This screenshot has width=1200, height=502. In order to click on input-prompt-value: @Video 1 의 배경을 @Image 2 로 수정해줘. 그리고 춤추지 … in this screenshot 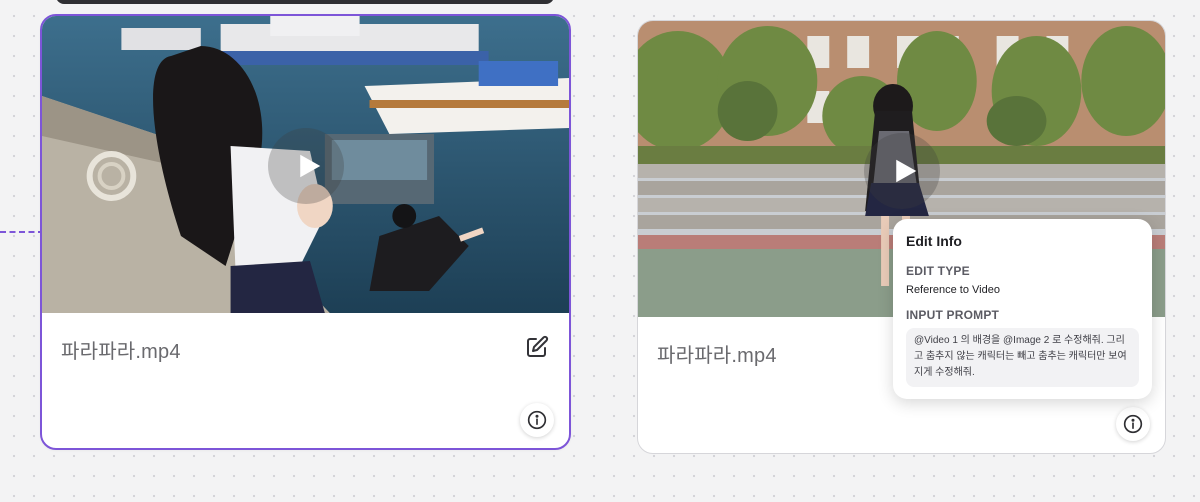, I will do `click(1022, 357)`.